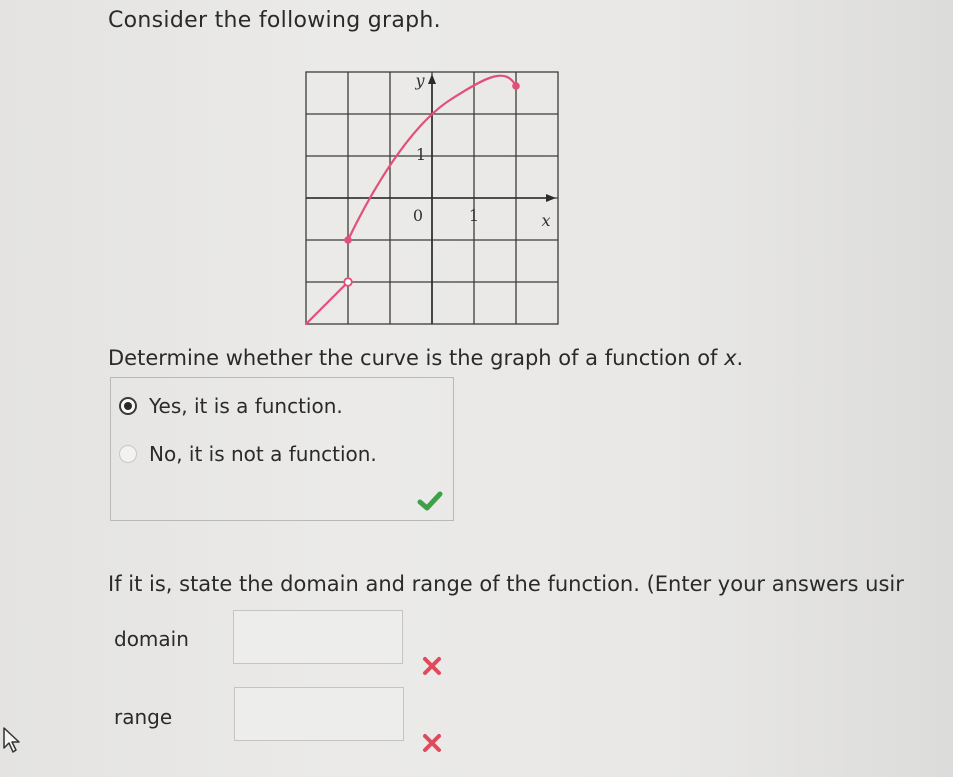 The height and width of the screenshot is (777, 953). I want to click on function-graph: 1 0 1 y x, so click(431, 198).